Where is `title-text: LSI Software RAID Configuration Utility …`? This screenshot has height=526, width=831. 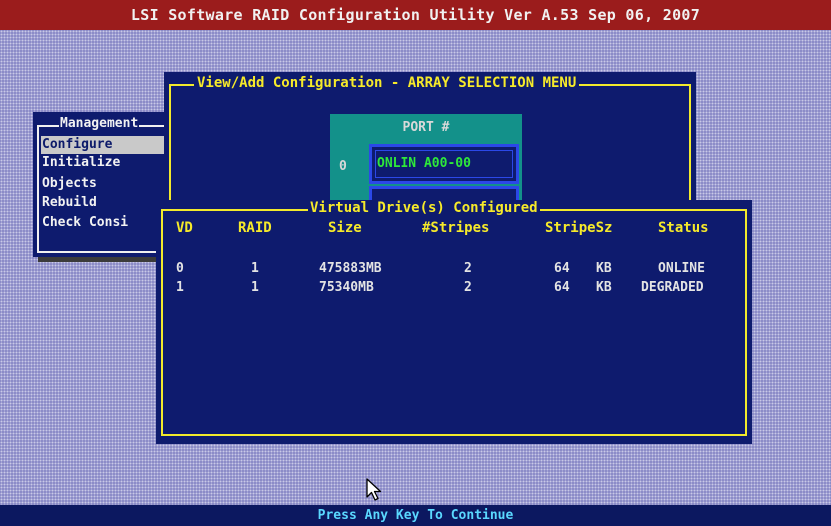 title-text: LSI Software RAID Configuration Utility … is located at coordinates (415, 15).